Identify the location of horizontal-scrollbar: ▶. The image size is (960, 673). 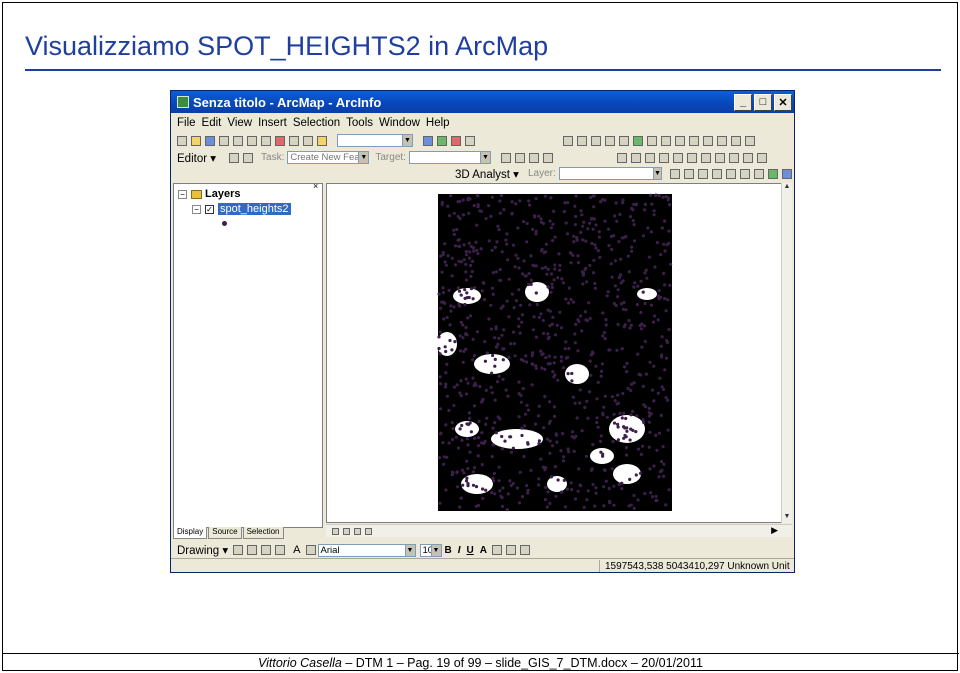
(559, 530).